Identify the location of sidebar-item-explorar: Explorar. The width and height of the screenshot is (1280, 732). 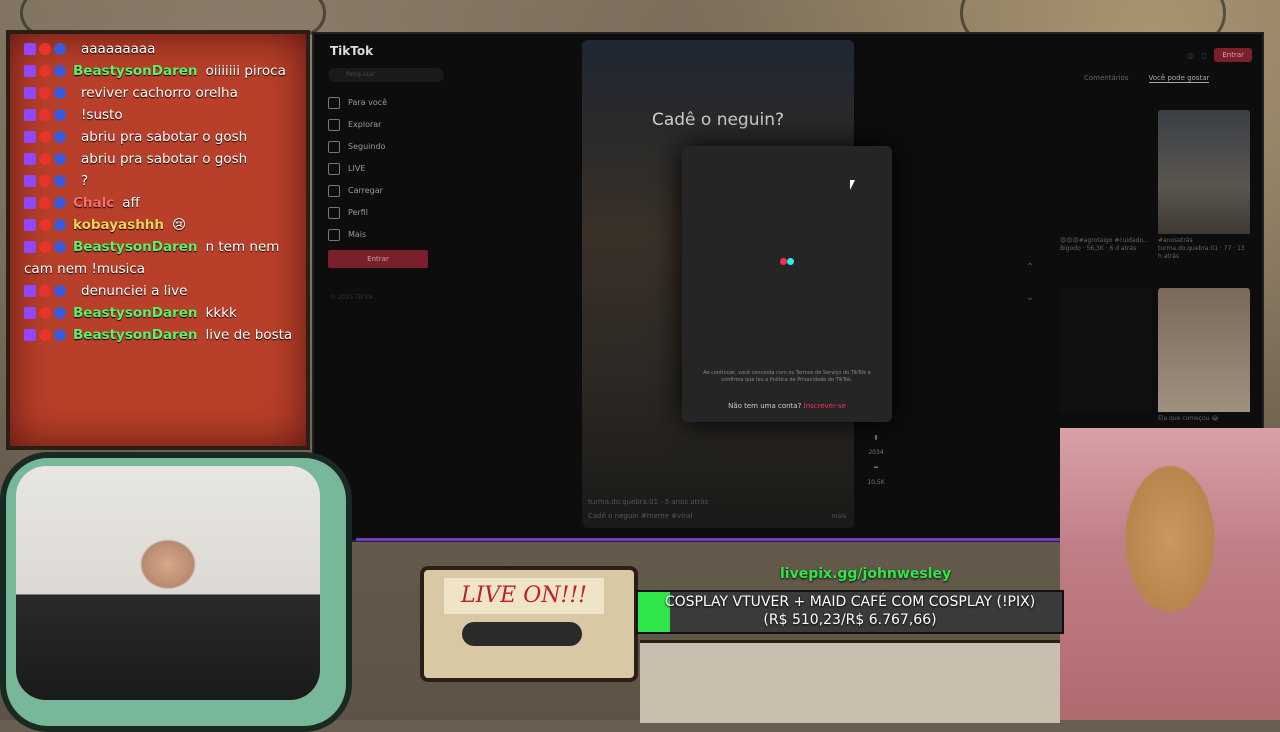
(357, 125).